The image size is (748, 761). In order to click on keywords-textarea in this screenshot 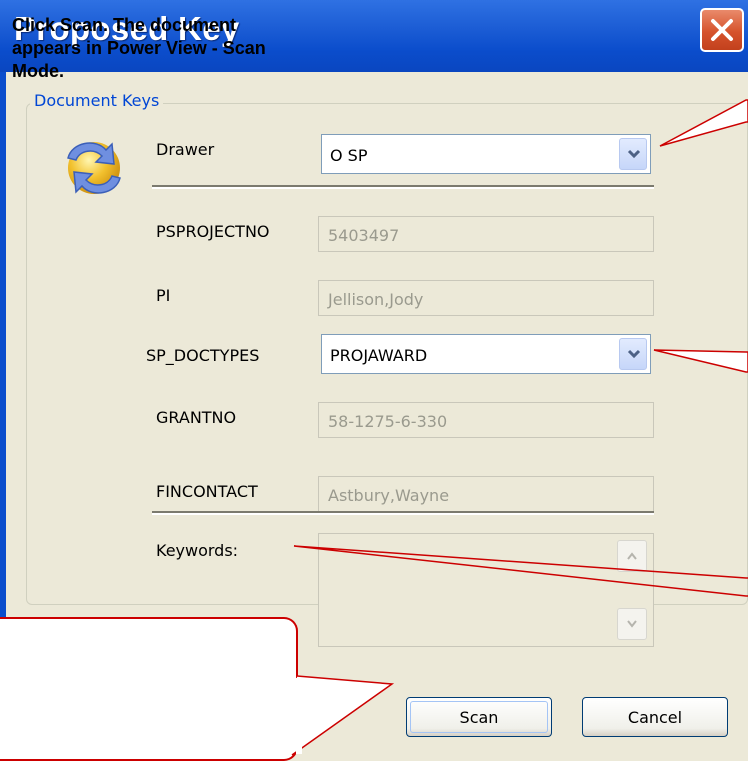, I will do `click(486, 590)`.